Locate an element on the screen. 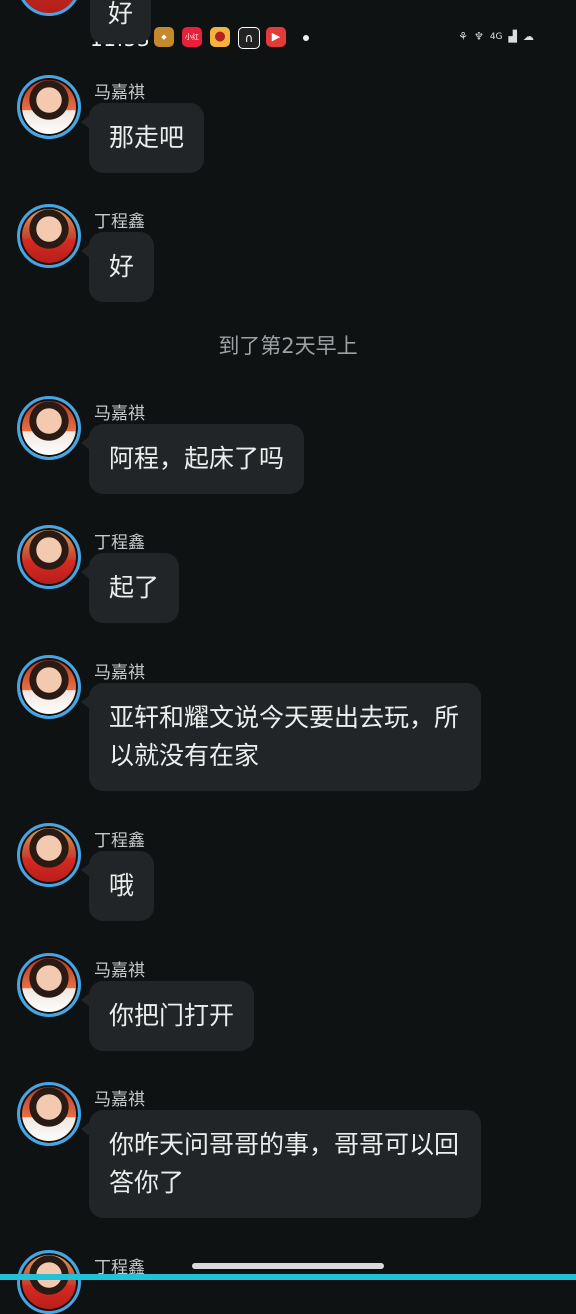 The height and width of the screenshot is (1314, 576). message-bubble: 那走吧 is located at coordinates (142, 138).